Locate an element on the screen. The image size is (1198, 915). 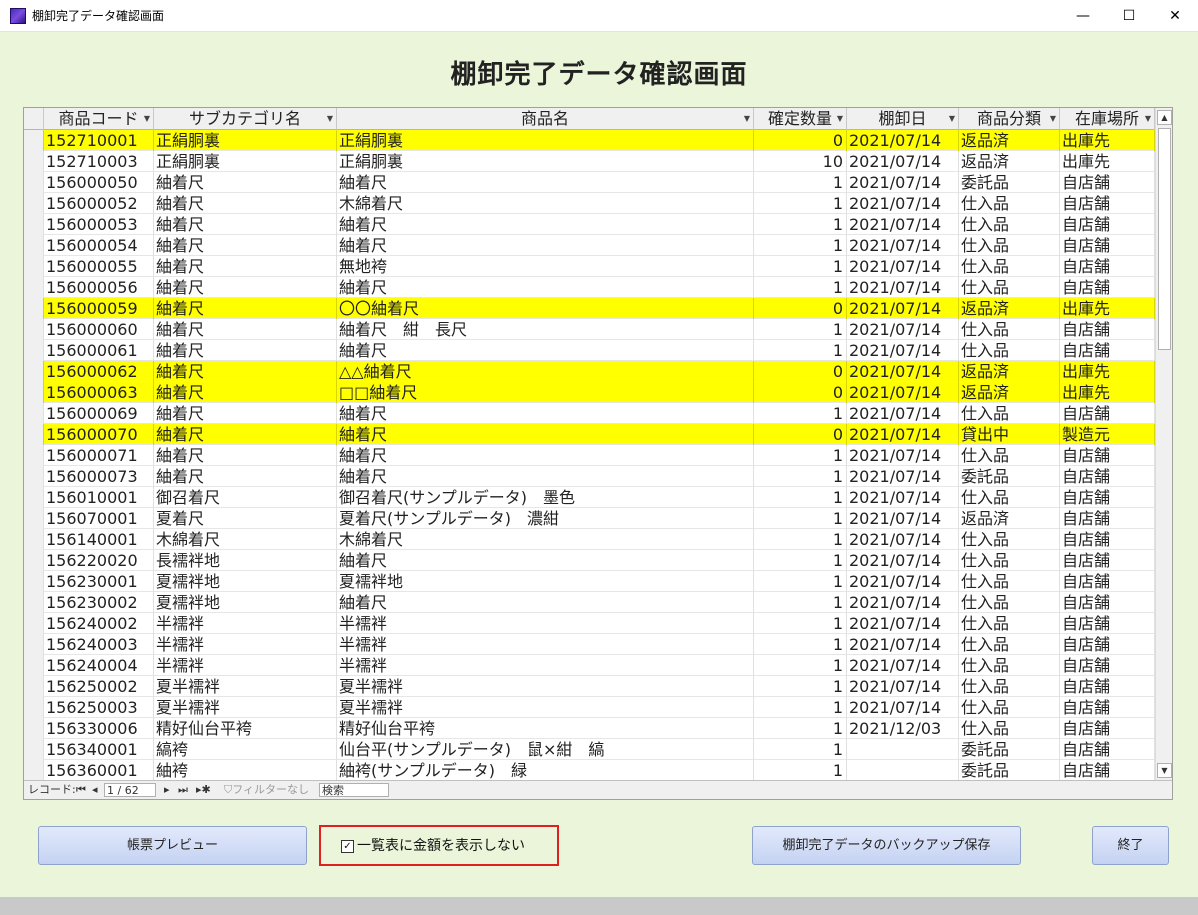
cell-product-code: 152710001 is located at coordinates (99, 140).